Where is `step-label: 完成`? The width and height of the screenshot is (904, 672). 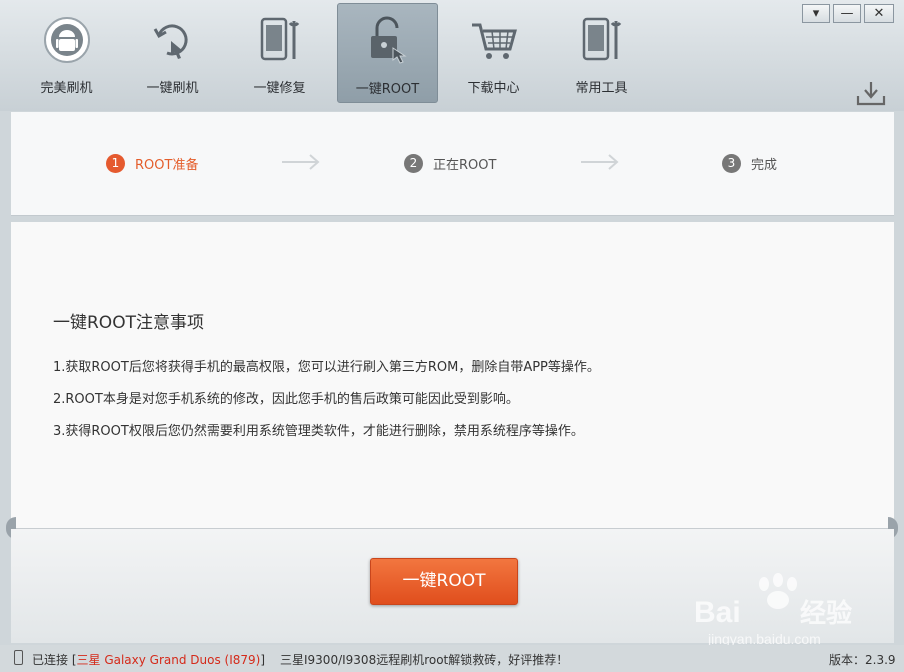
step-label: 完成 is located at coordinates (764, 165).